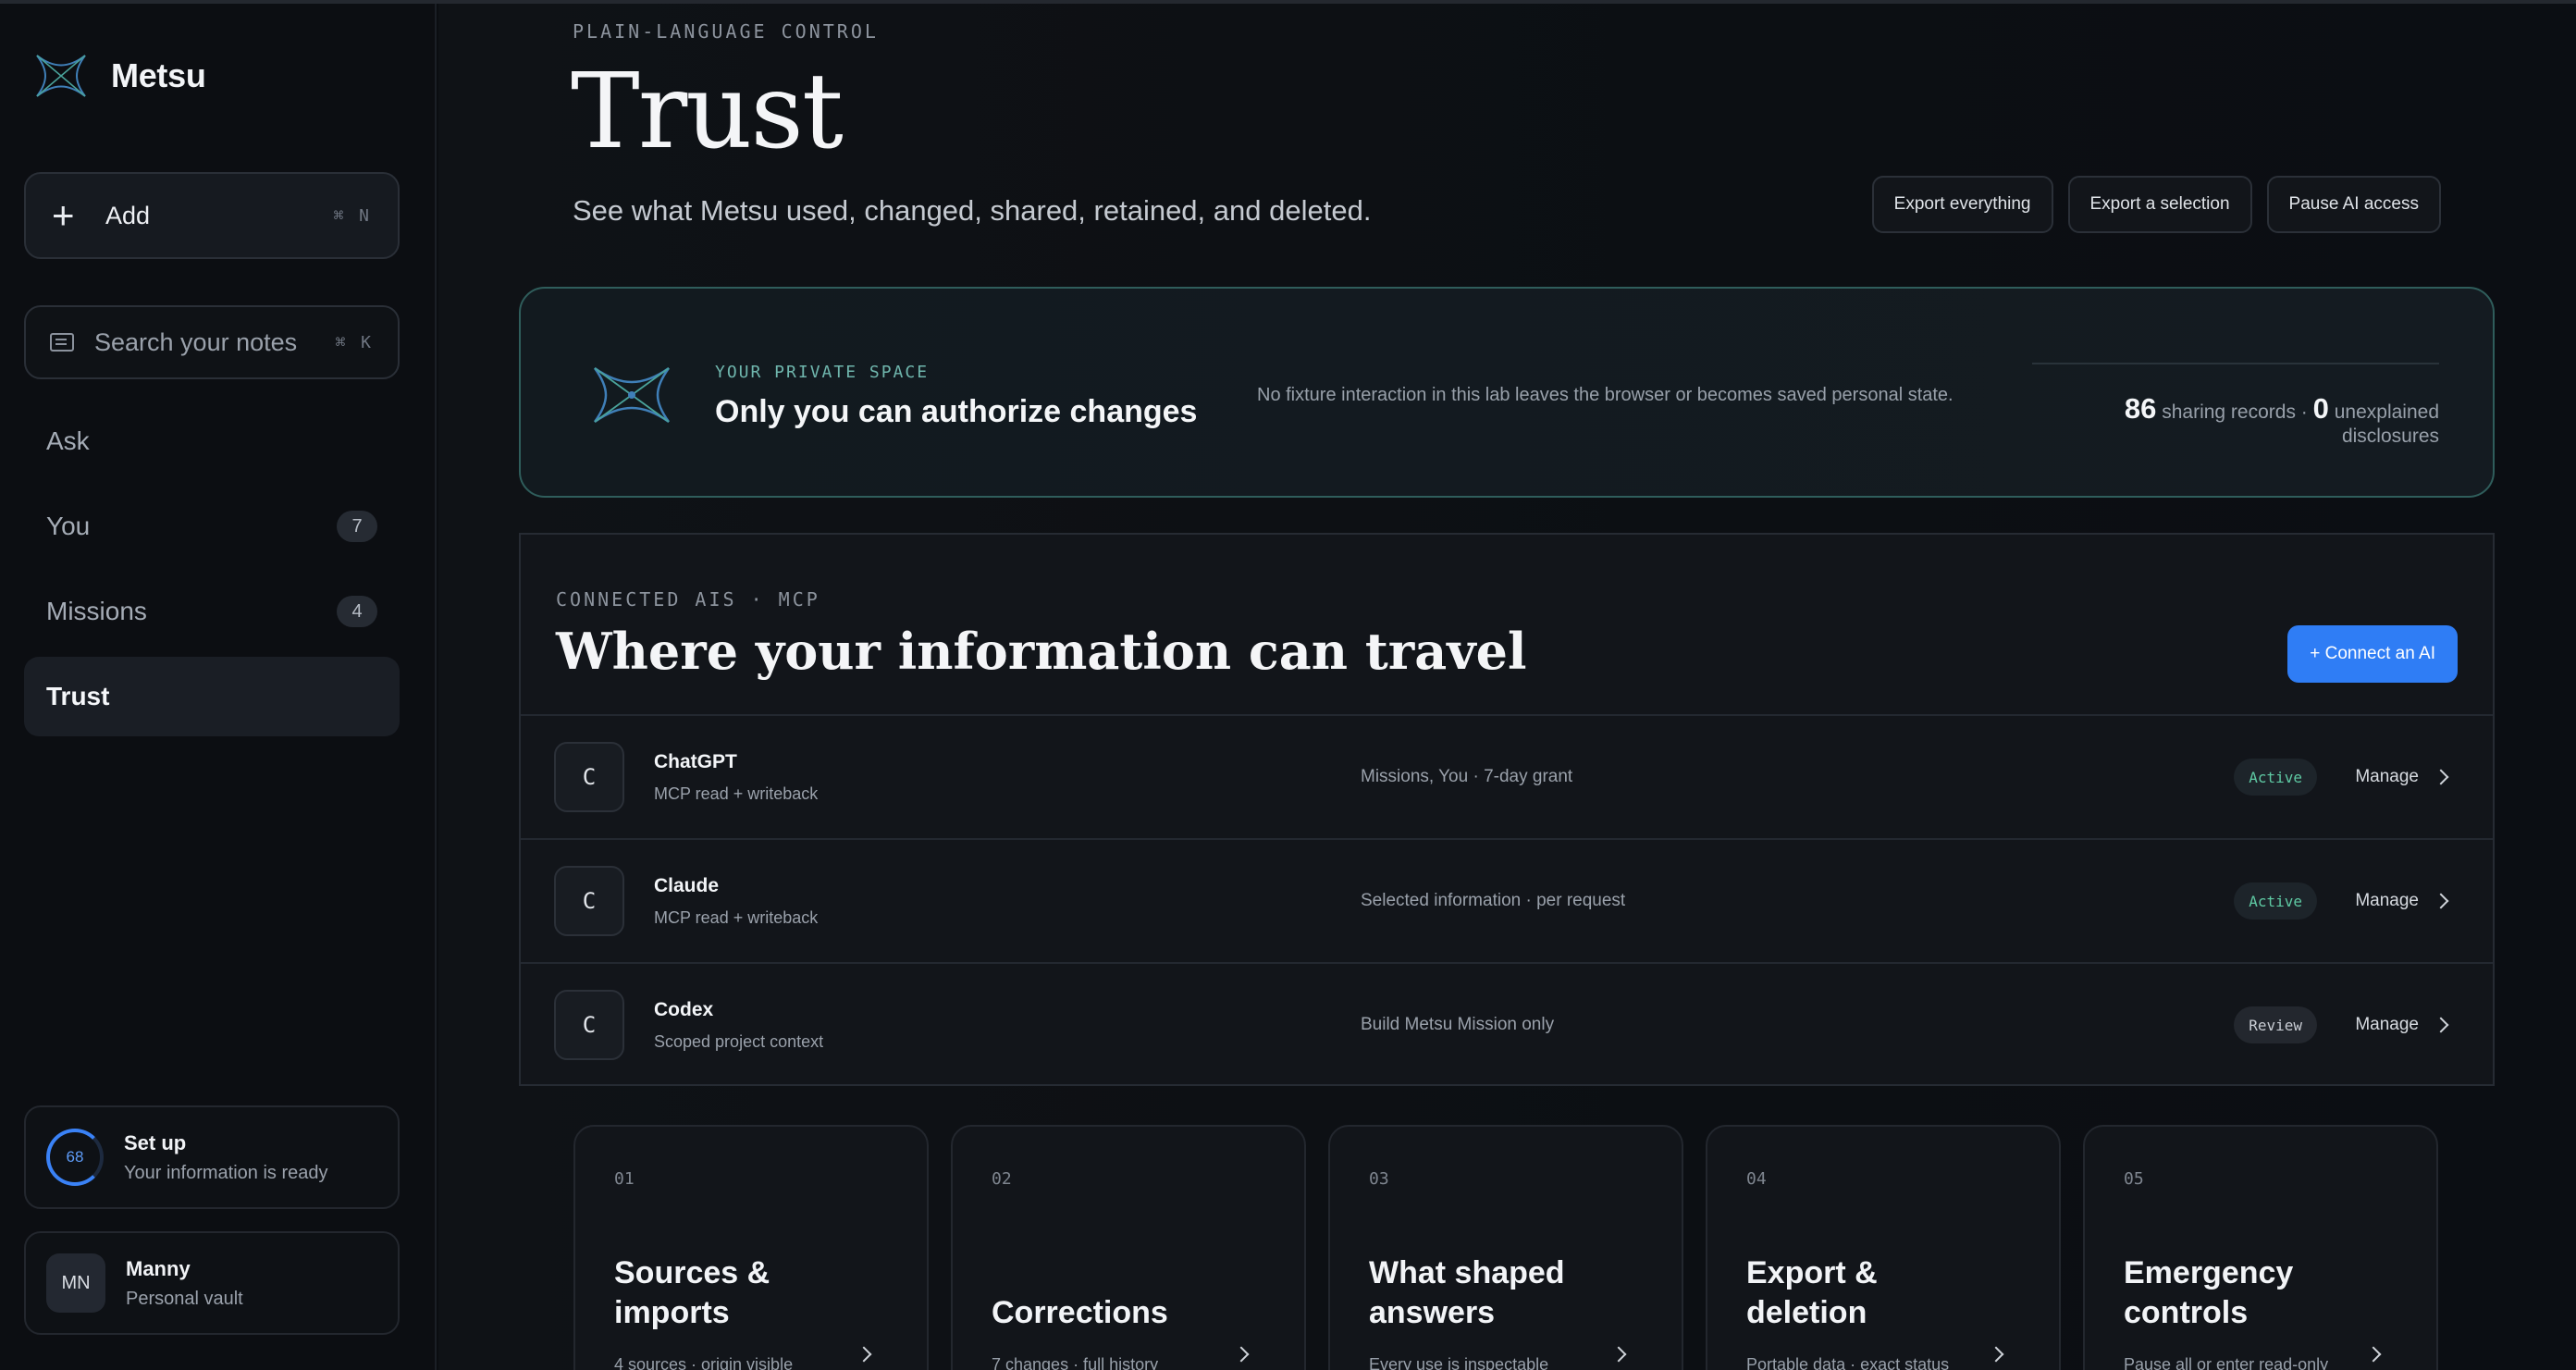 Image resolution: width=2576 pixels, height=1370 pixels. Describe the element at coordinates (1467, 1293) in the screenshot. I see `card-title: What shaped answers` at that location.